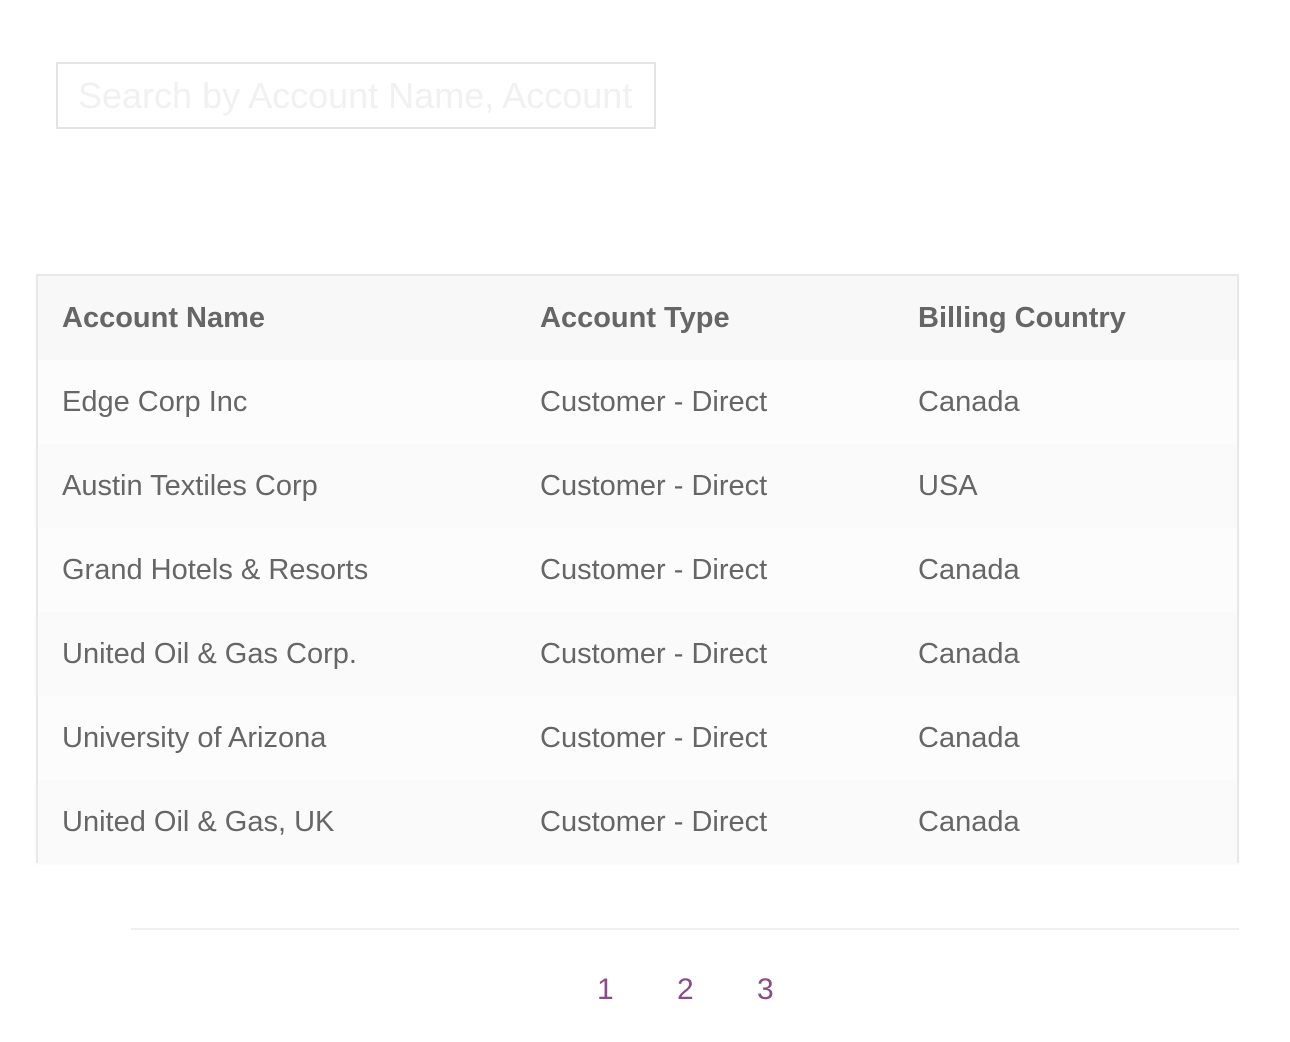  I want to click on table-row: Edge Corp Inc Customer - Direct Canada, so click(637, 402).